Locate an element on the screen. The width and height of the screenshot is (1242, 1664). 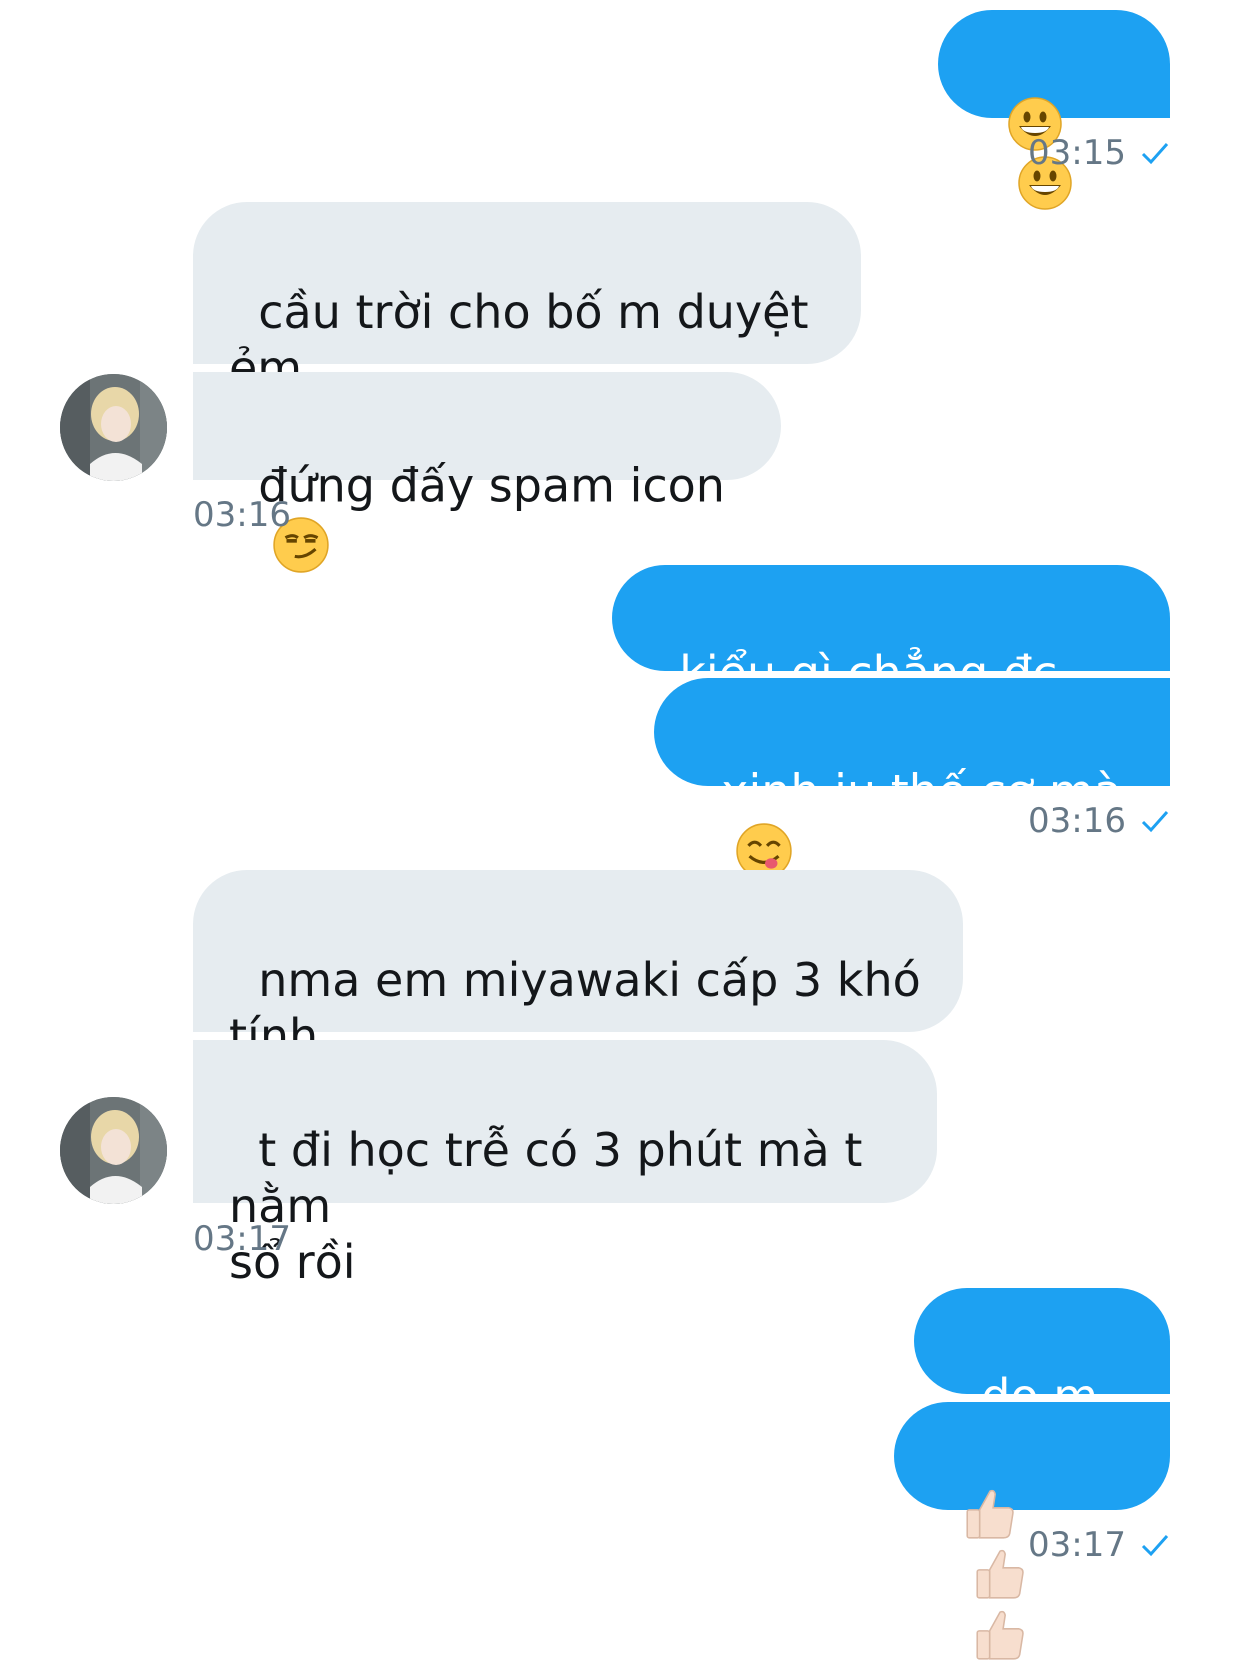
timestamp-text: 03:15 is located at coordinates (1077, 153).